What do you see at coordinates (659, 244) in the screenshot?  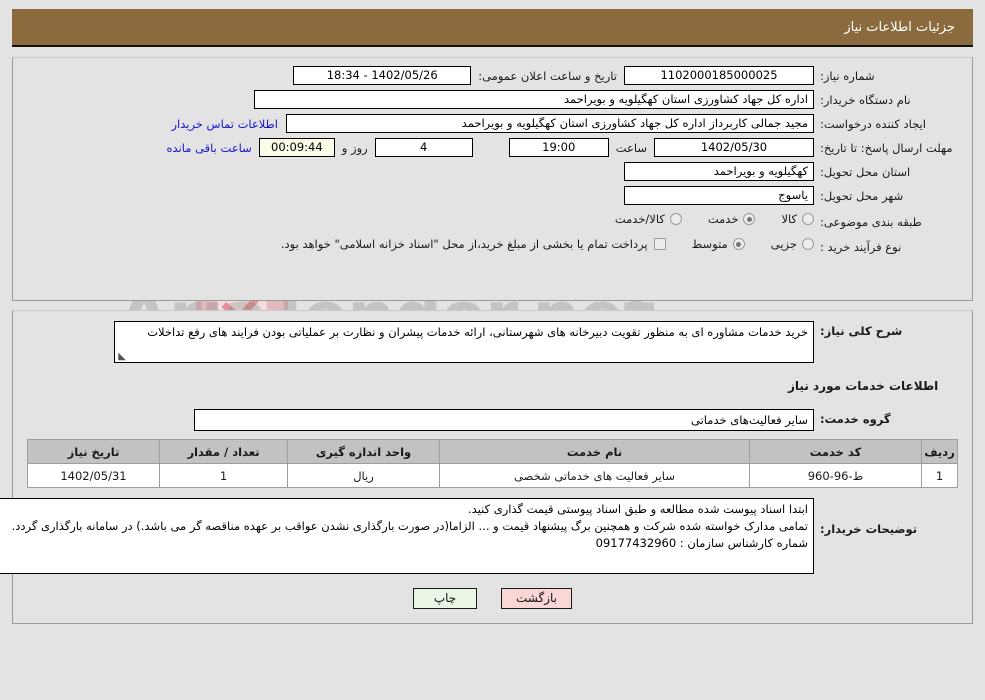 I see `checkbox-icon` at bounding box center [659, 244].